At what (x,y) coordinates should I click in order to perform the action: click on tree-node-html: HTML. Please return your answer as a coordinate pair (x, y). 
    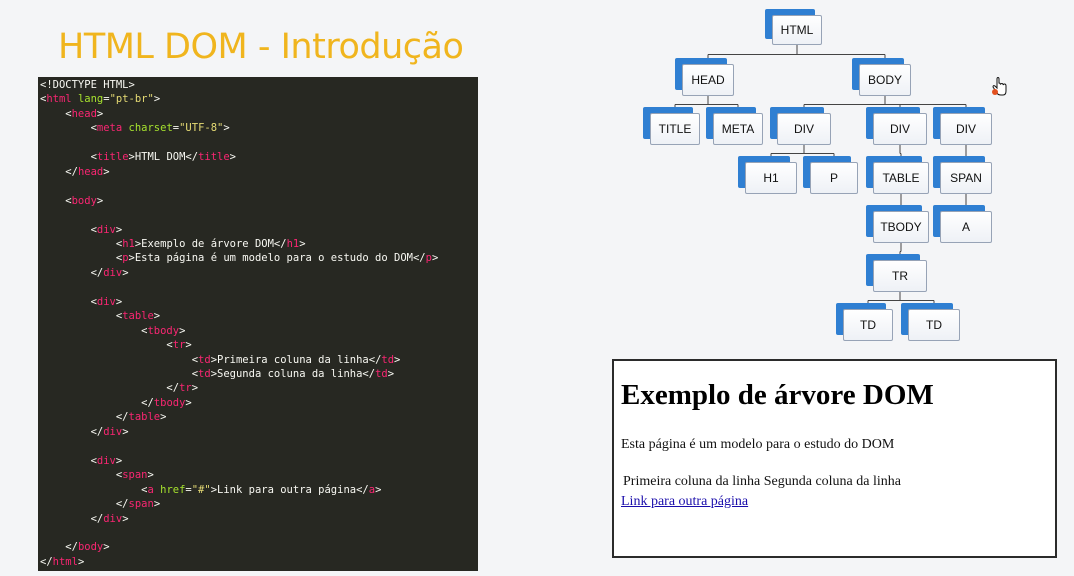
    Looking at the image, I should click on (793, 27).